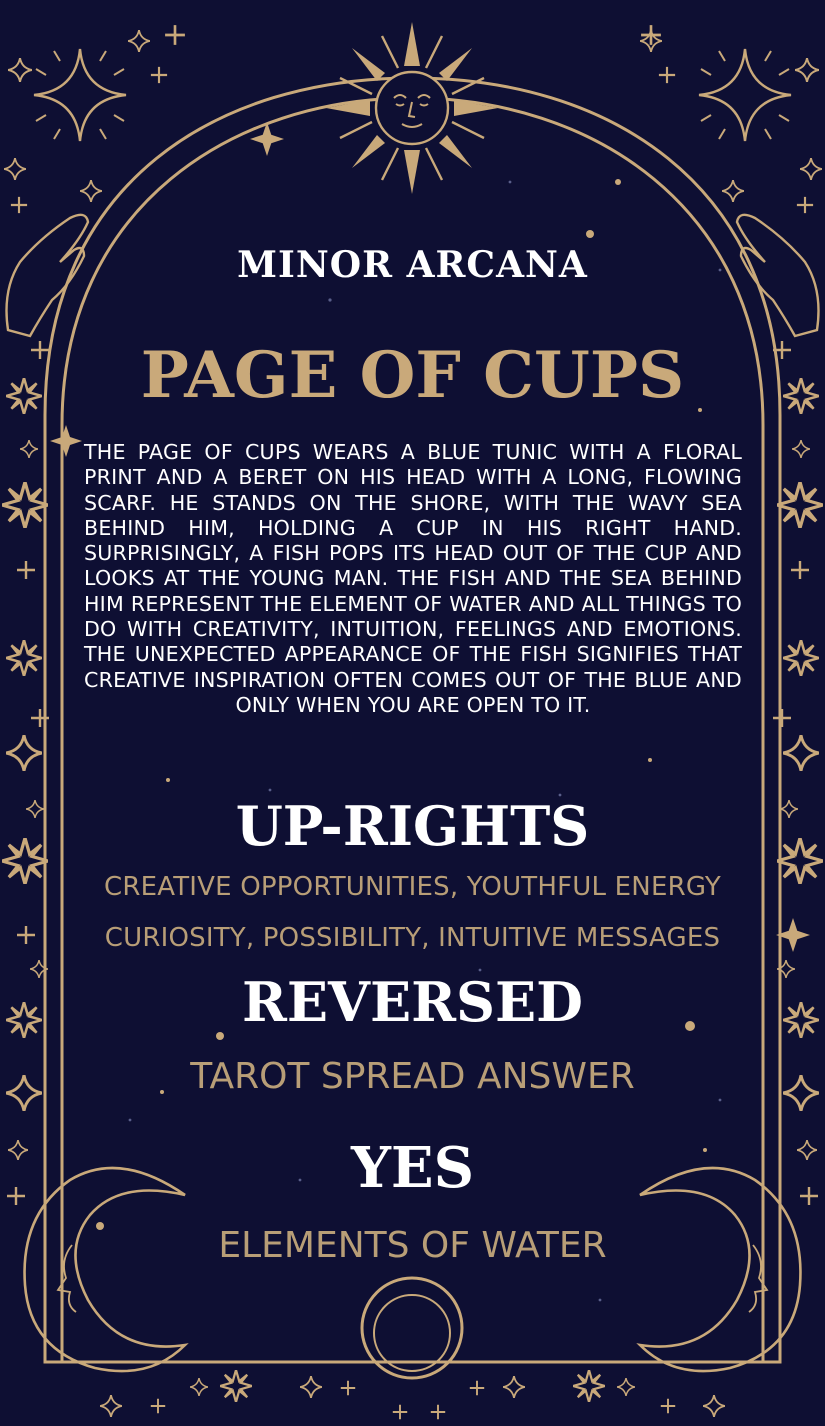  I want to click on card-title: PAGE OF CUPS, so click(412, 375).